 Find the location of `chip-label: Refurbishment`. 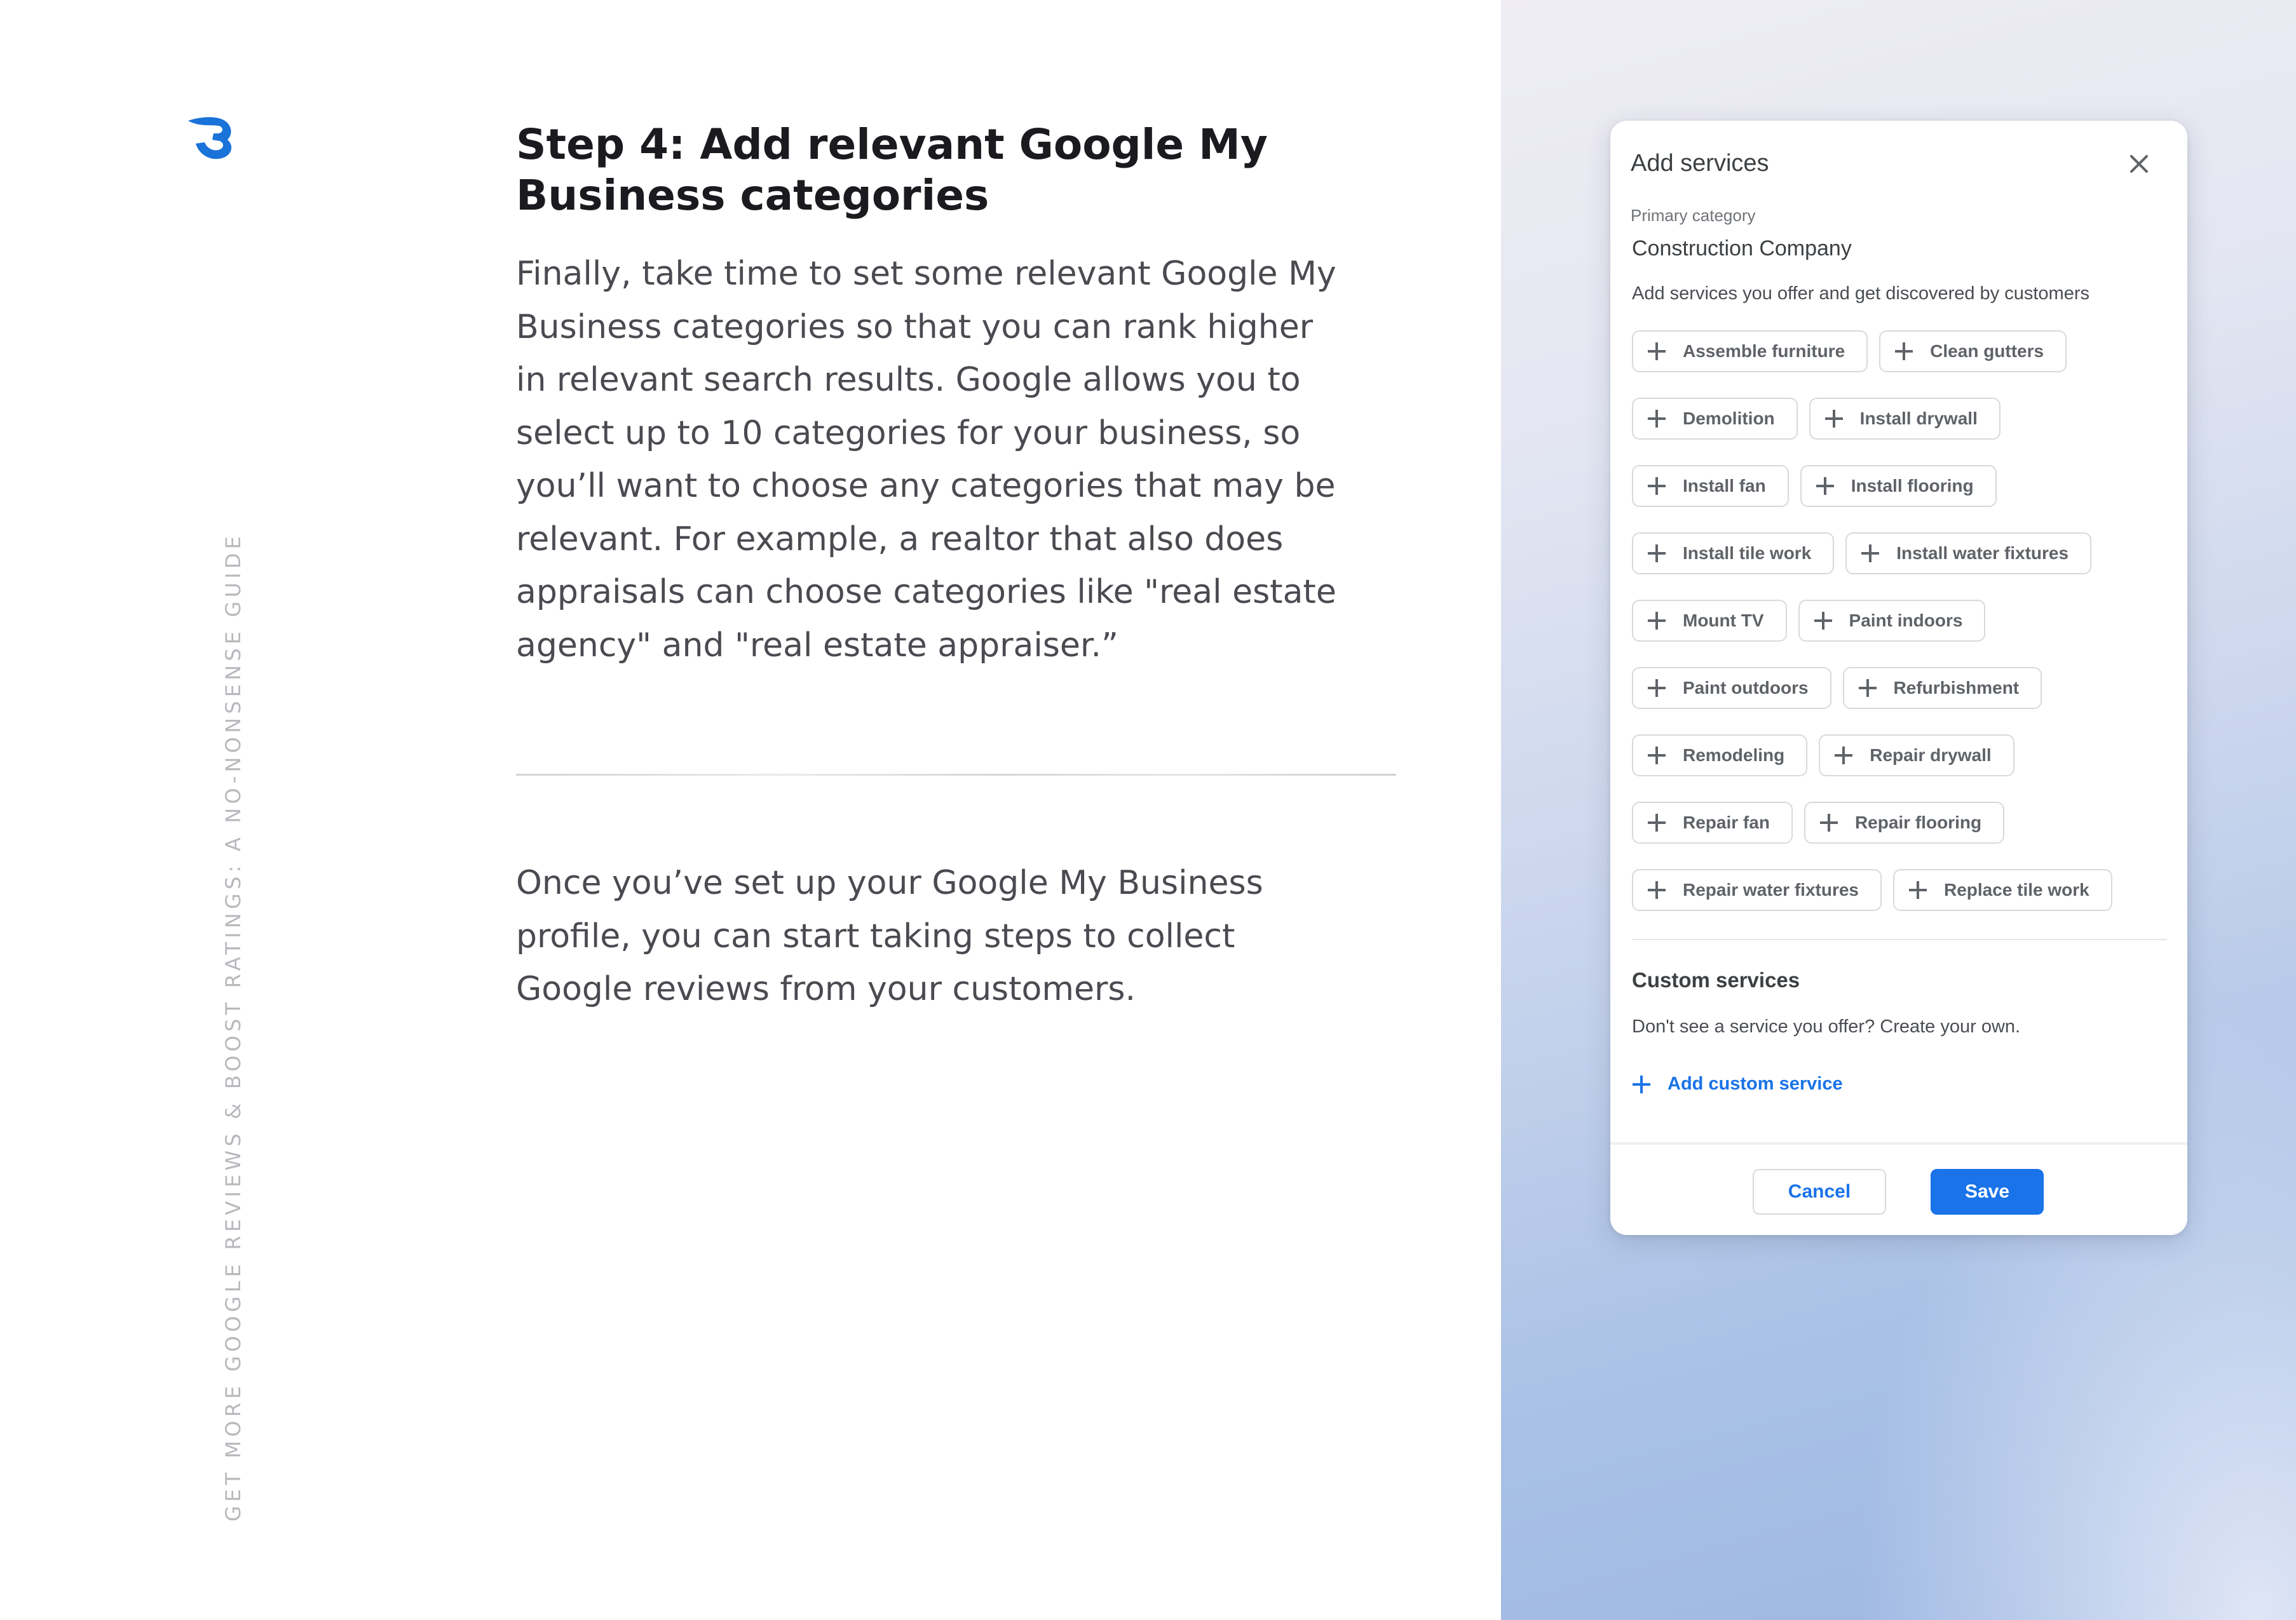

chip-label: Refurbishment is located at coordinates (1956, 688).